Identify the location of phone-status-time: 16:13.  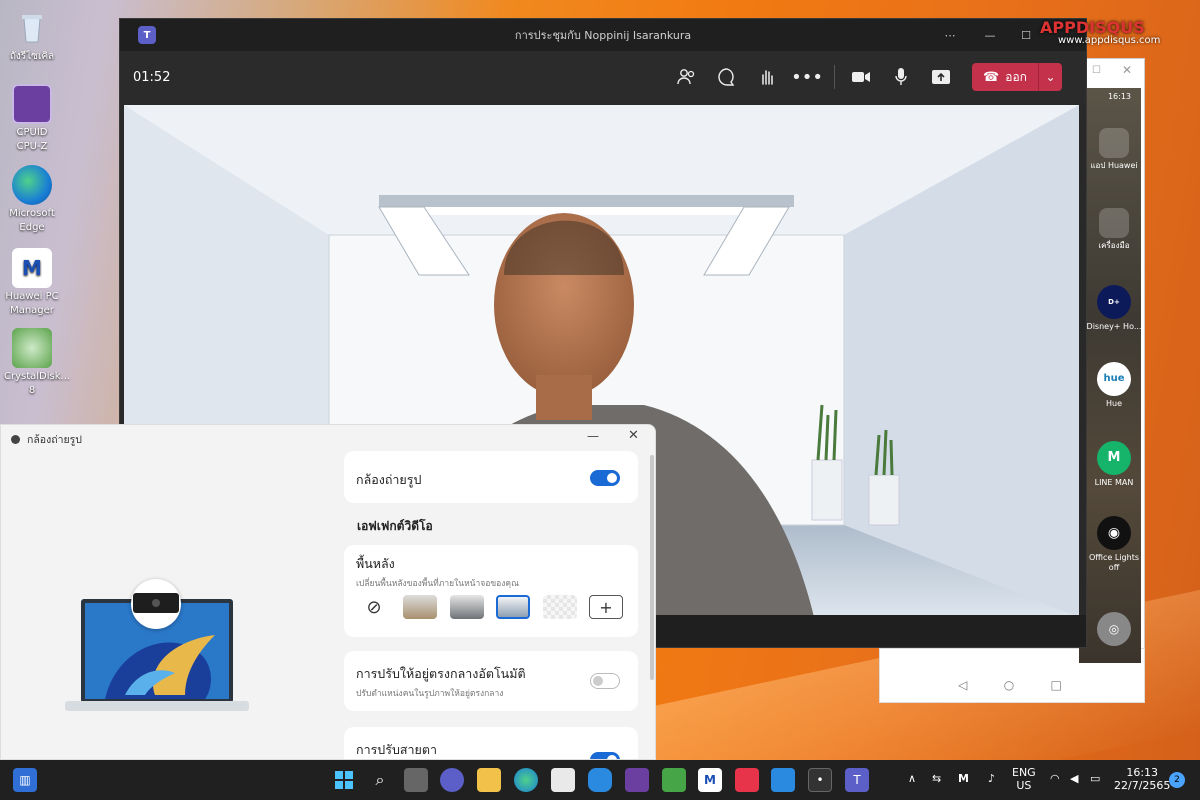
(1119, 96).